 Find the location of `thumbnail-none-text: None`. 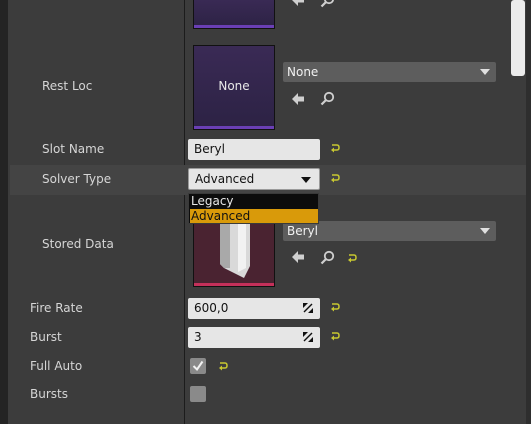

thumbnail-none-text: None is located at coordinates (234, 86).